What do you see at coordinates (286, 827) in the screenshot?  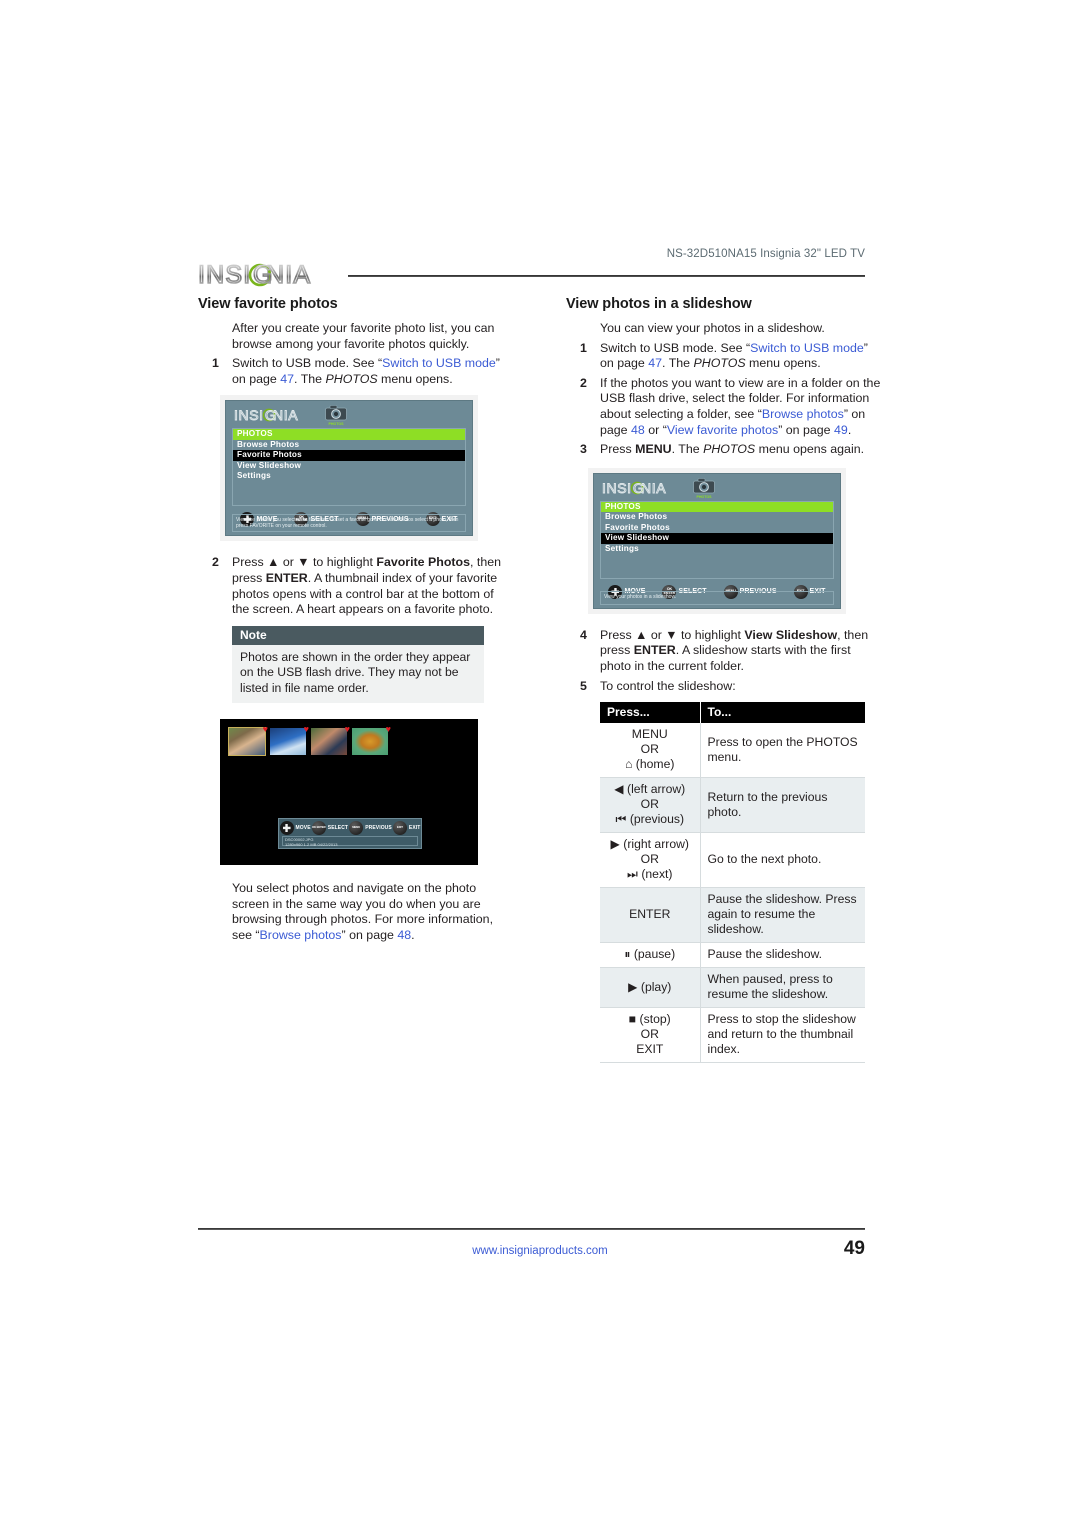 I see `dpad-icon` at bounding box center [286, 827].